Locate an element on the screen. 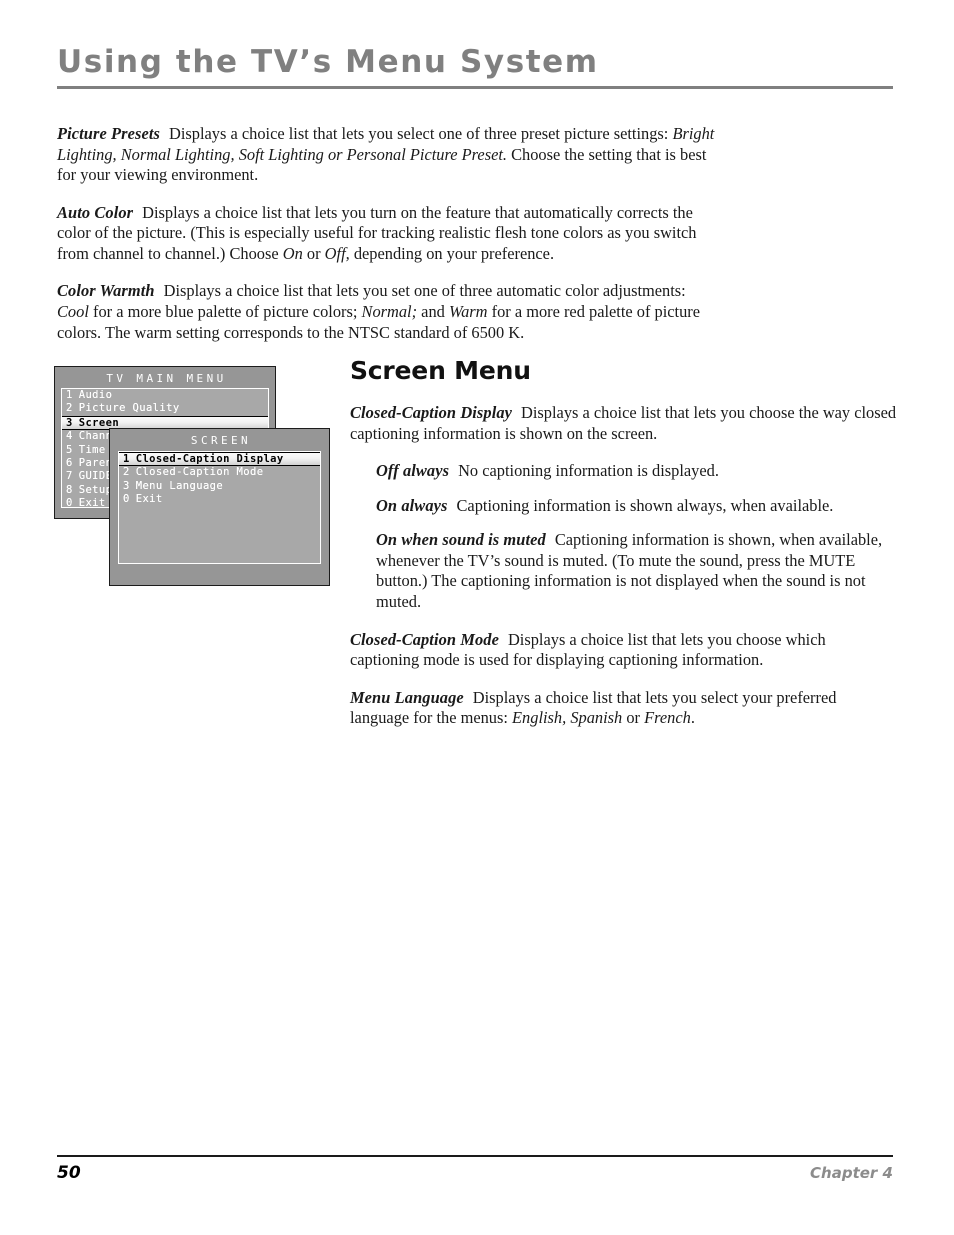 This screenshot has height=1235, width=954. screen-menu-item-closed-caption-display: 1 Closed-Caption Display is located at coordinates (219, 459).